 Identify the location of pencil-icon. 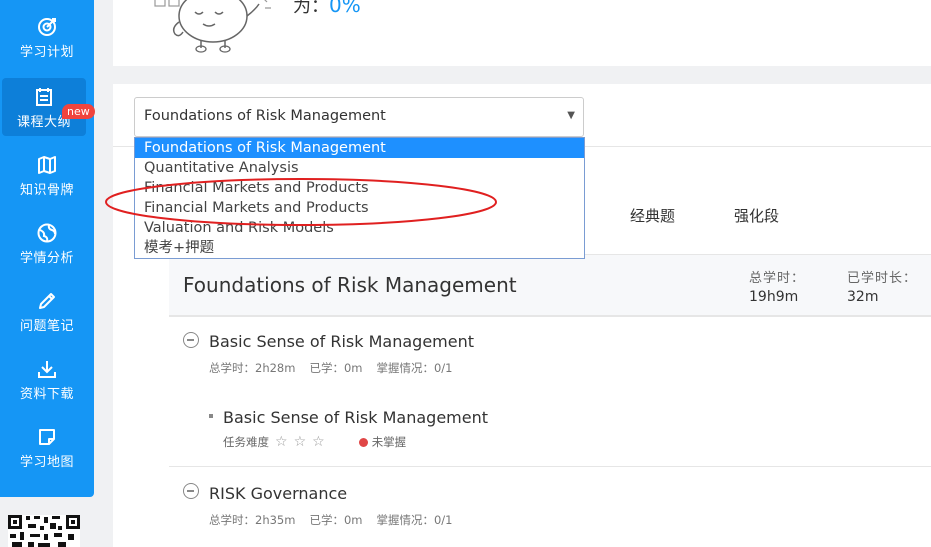
(47, 301).